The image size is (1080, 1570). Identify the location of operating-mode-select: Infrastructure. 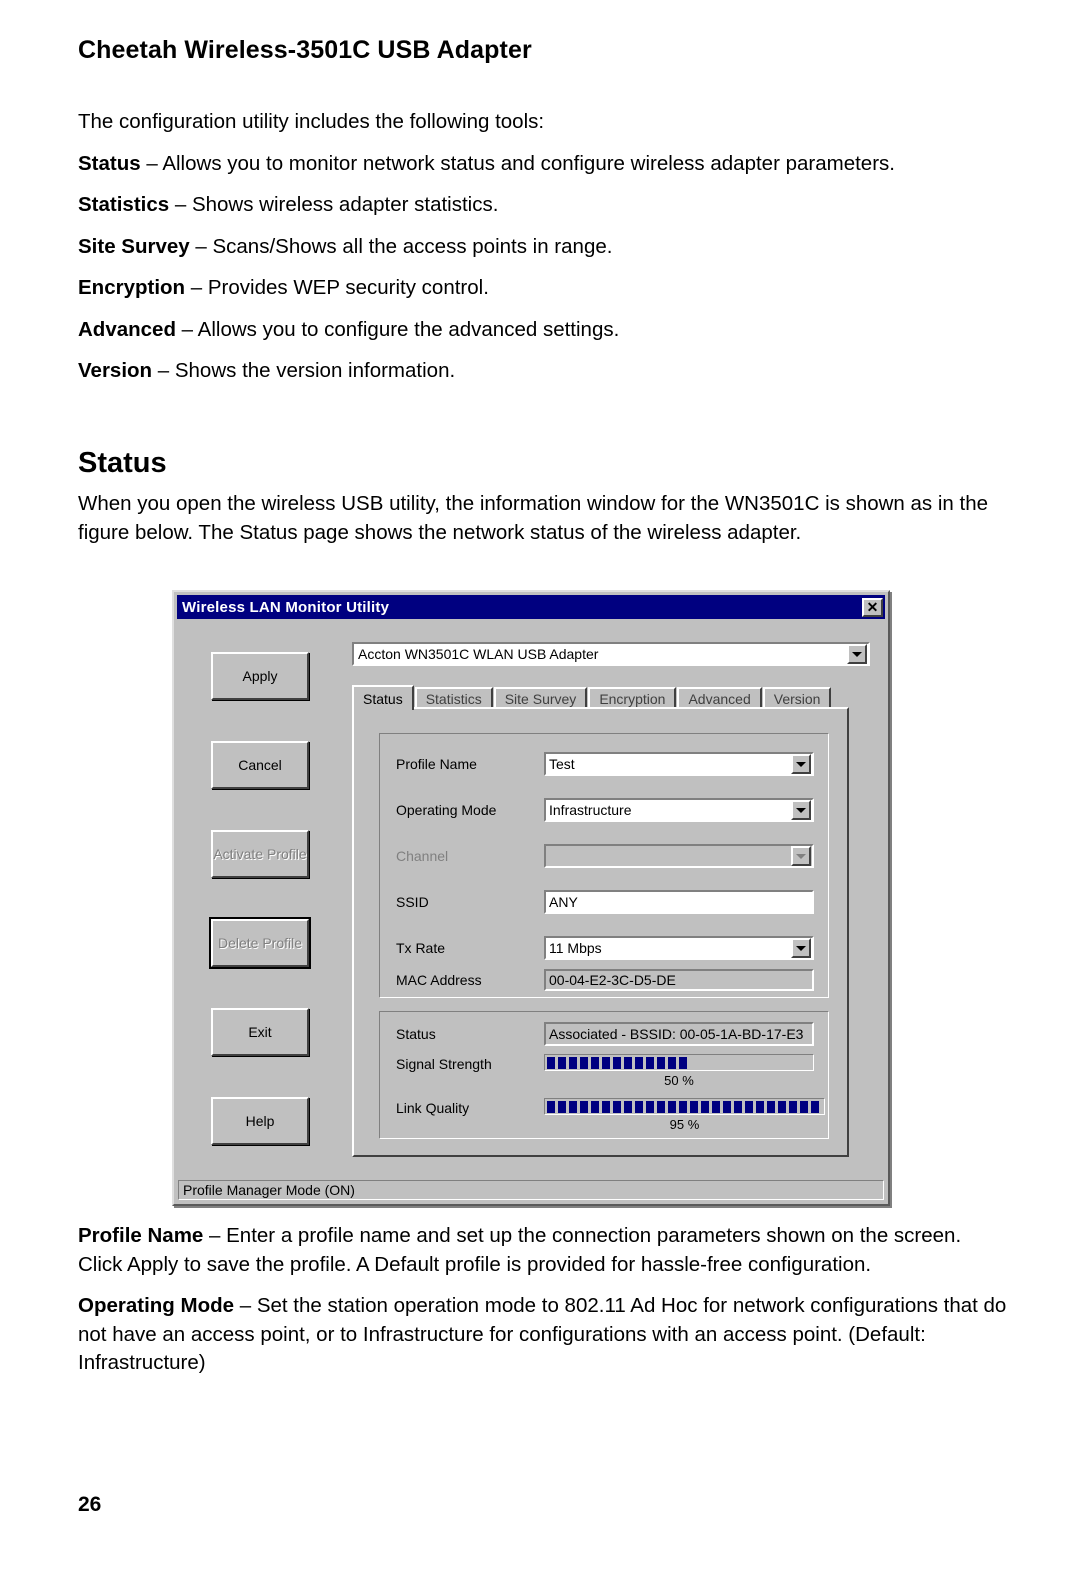
(679, 810).